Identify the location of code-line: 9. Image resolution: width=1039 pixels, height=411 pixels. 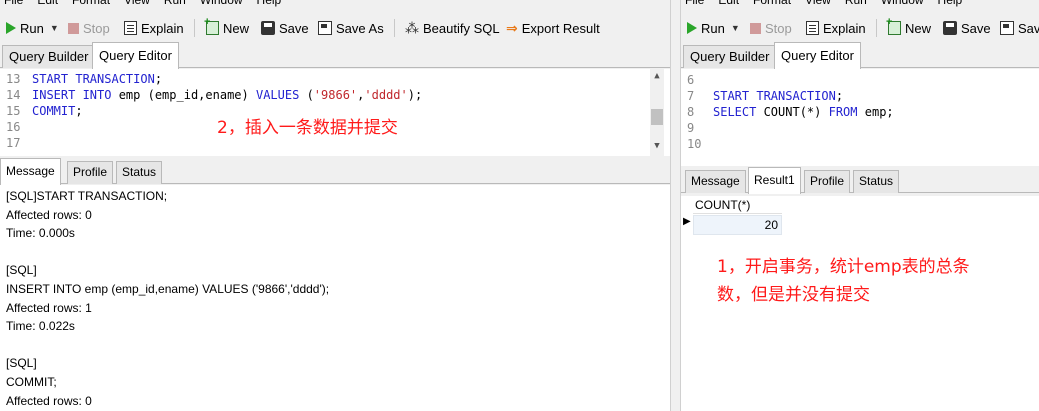
(697, 128).